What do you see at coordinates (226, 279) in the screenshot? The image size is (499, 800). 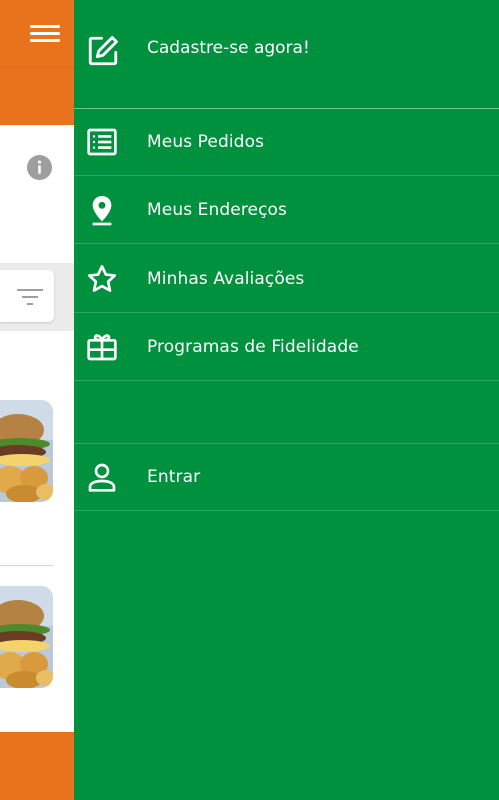 I see `menu-item-label: Minhas Avaliações` at bounding box center [226, 279].